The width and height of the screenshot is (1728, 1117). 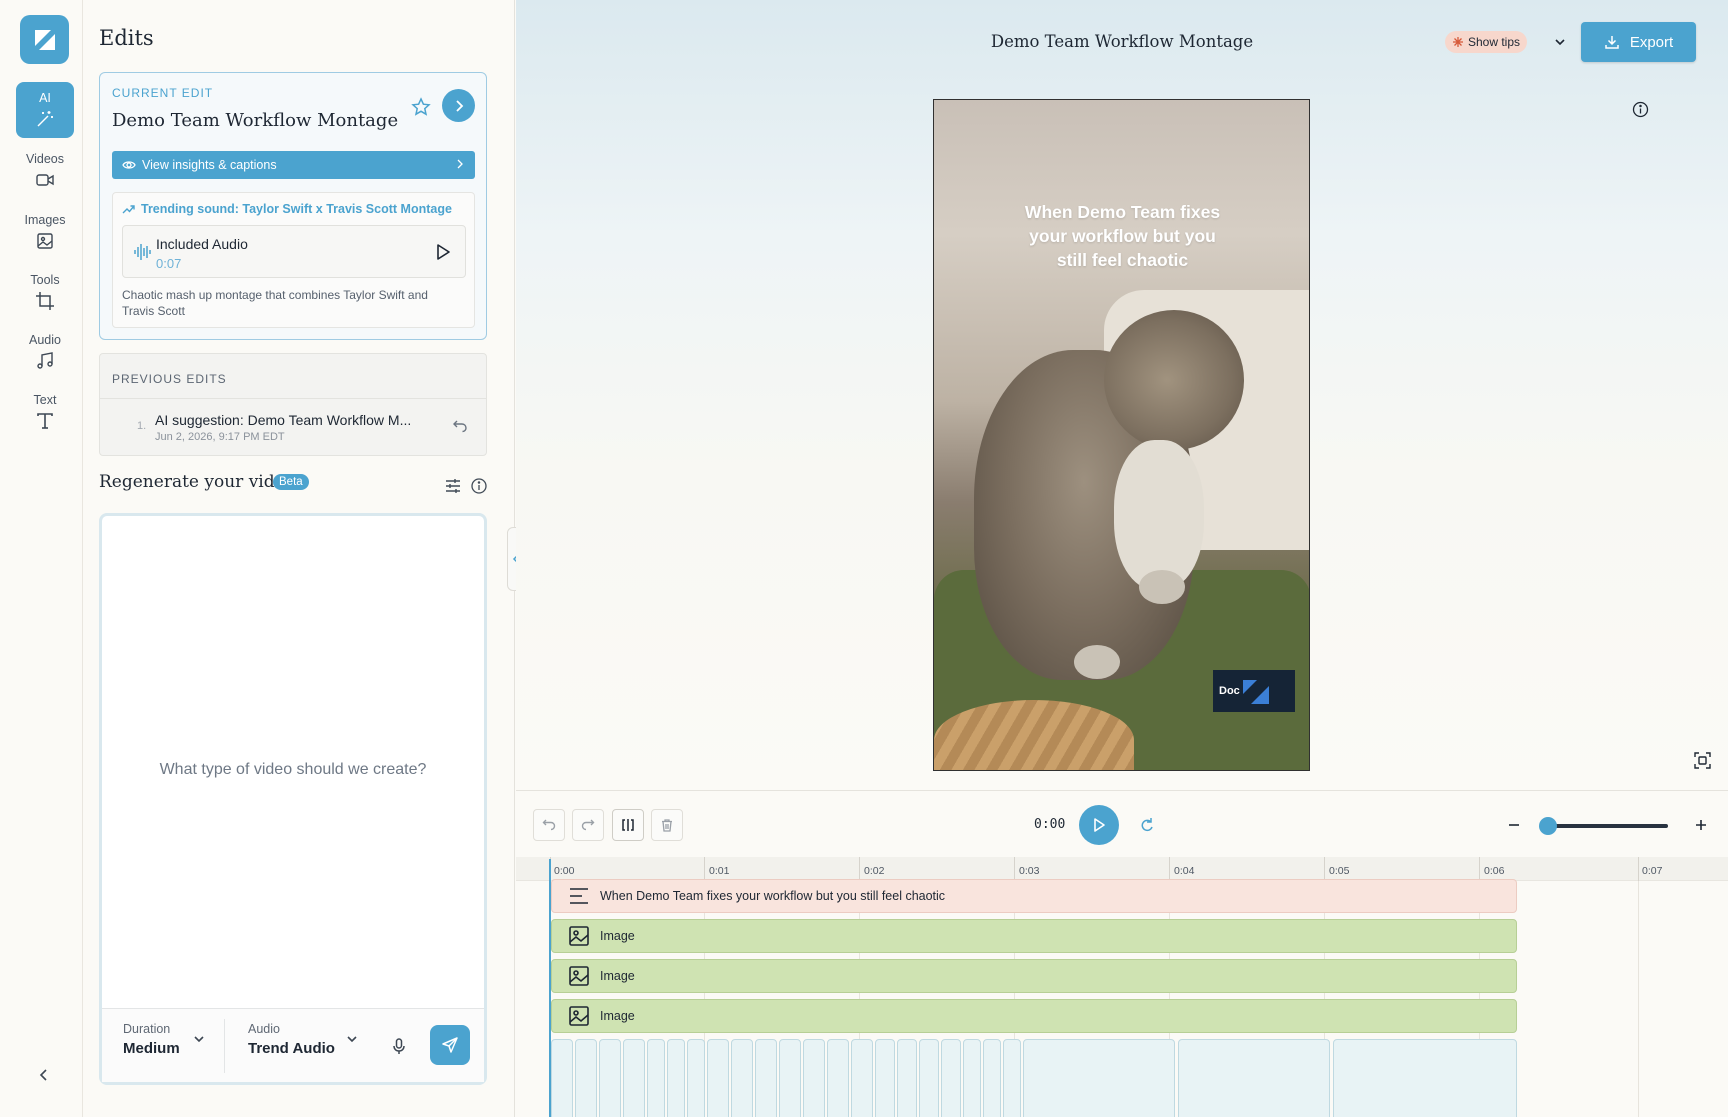 What do you see at coordinates (291, 482) in the screenshot?
I see `beta-badge: Beta` at bounding box center [291, 482].